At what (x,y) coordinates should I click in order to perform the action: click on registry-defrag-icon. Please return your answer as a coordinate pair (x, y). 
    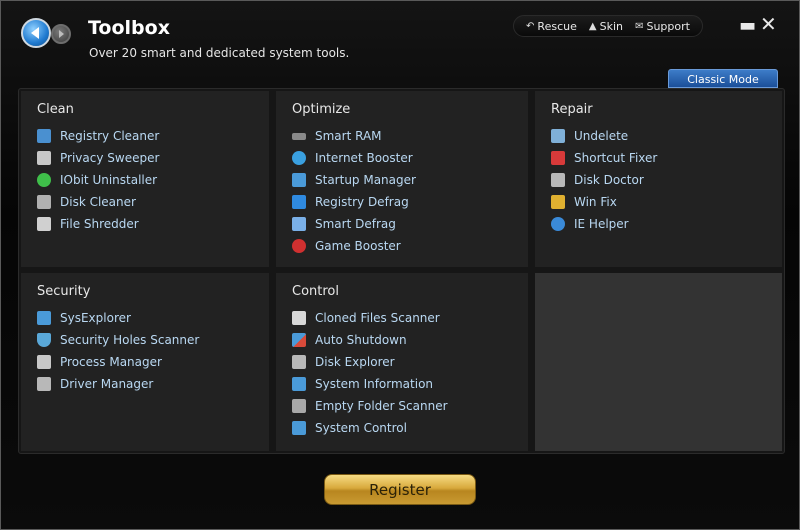
    Looking at the image, I should click on (299, 202).